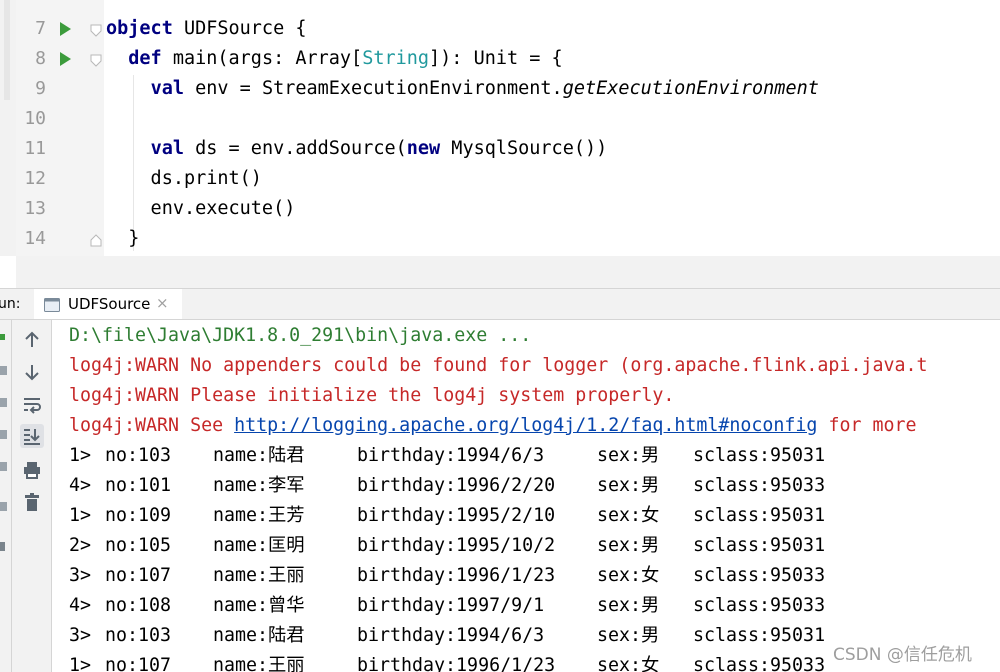 This screenshot has width=1000, height=672. Describe the element at coordinates (201, 209) in the screenshot. I see `code-text: env.execute()` at that location.